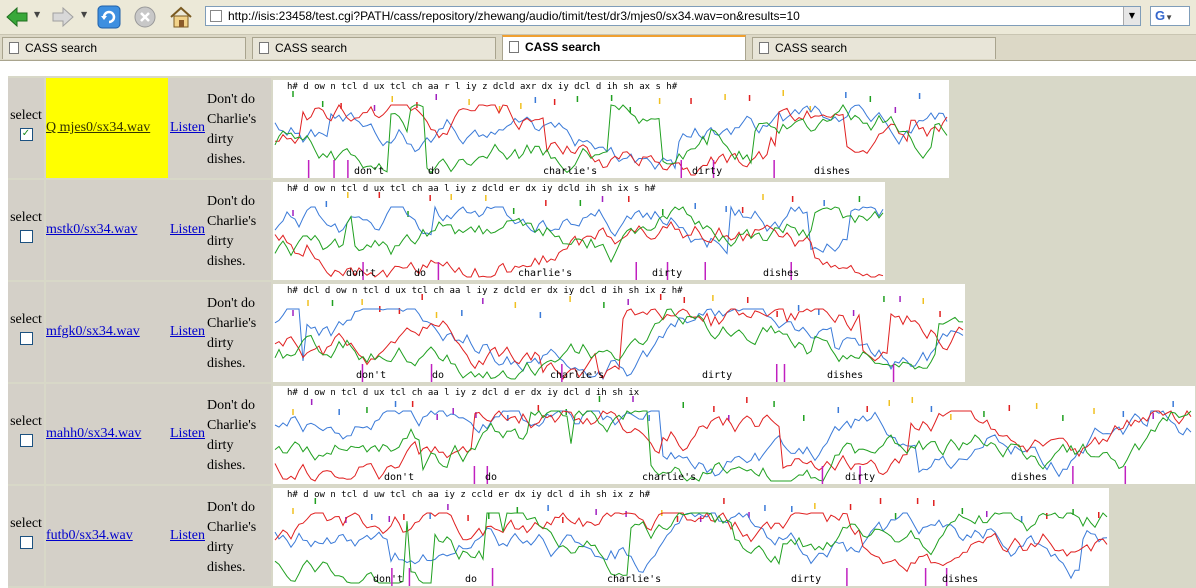 The image size is (1196, 588). I want to click on tab-4: CASS search, so click(874, 48).